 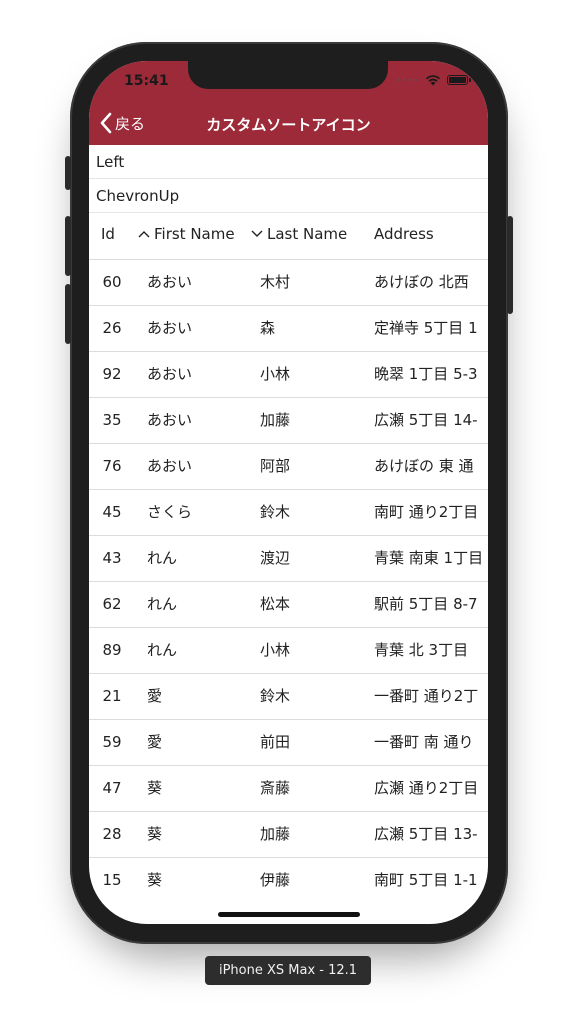 I want to click on cell-id: 92, so click(x=112, y=374).